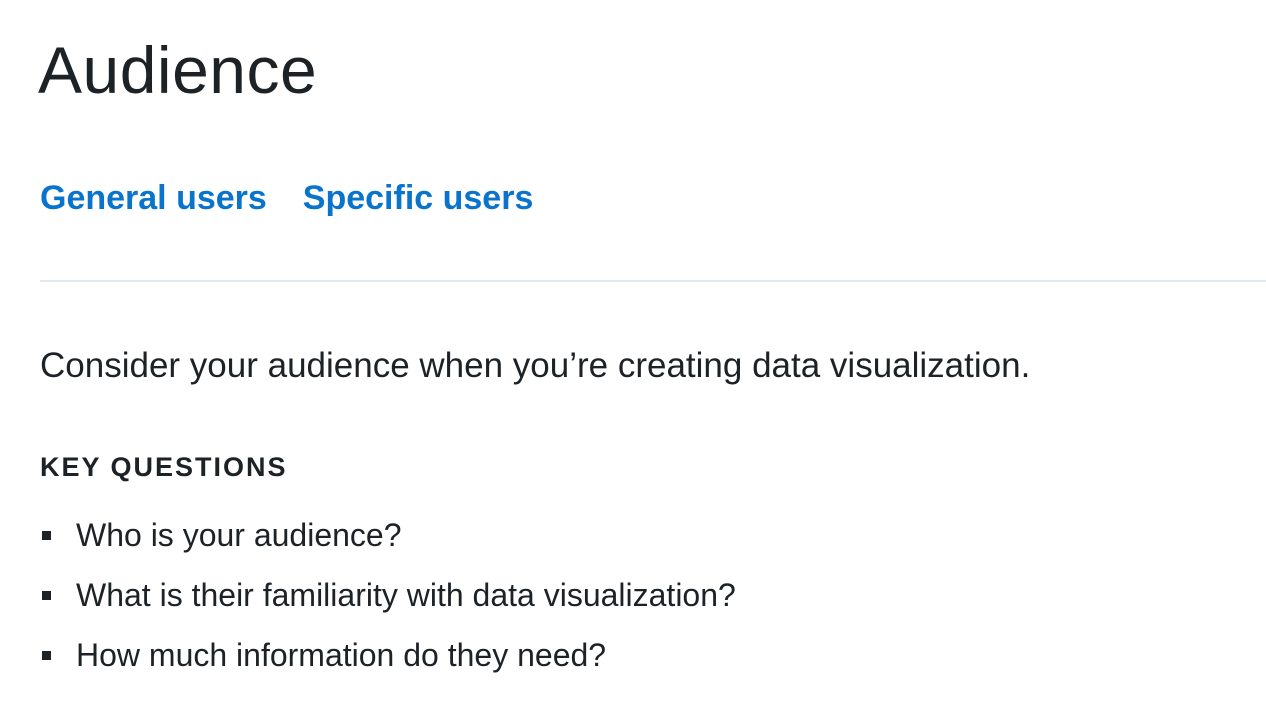 This screenshot has height=720, width=1266. I want to click on question-text: How much information do they need?, so click(341, 655).